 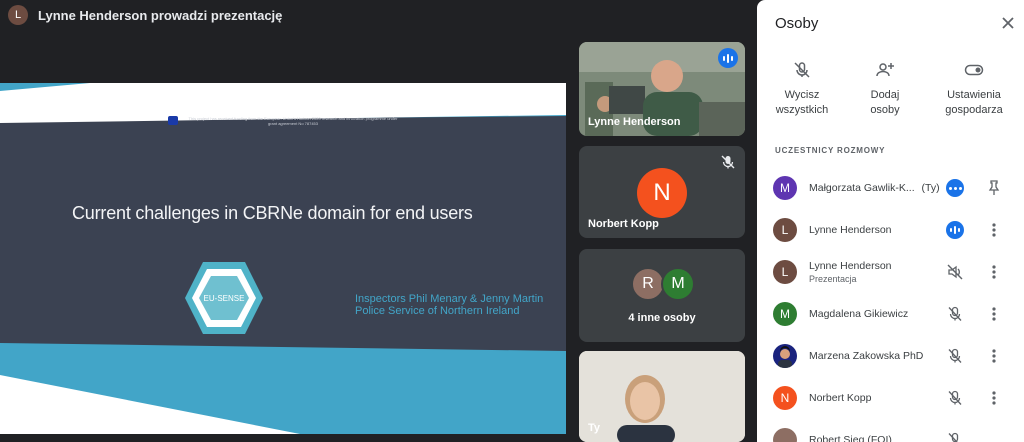 I want to click on participant-row: Marzena Zakowska PhD, so click(x=890, y=356).